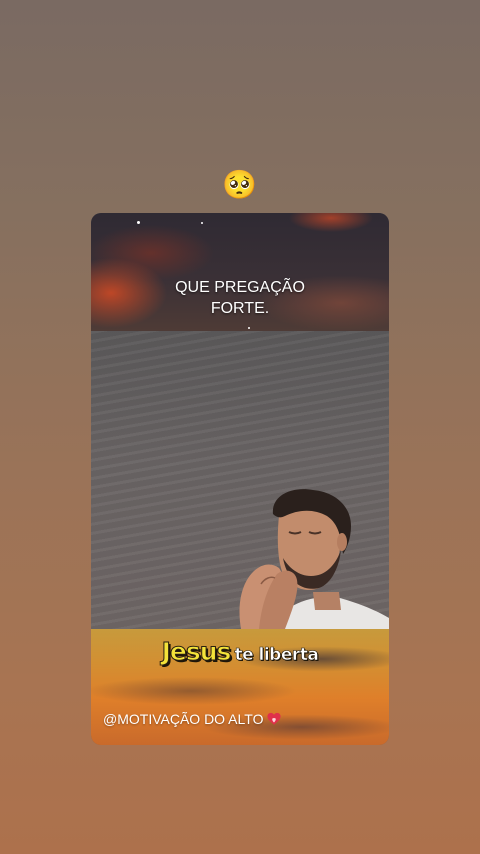  I want to click on watermark-text: @MOTIVAÇÃO DO ALTO, so click(183, 719).